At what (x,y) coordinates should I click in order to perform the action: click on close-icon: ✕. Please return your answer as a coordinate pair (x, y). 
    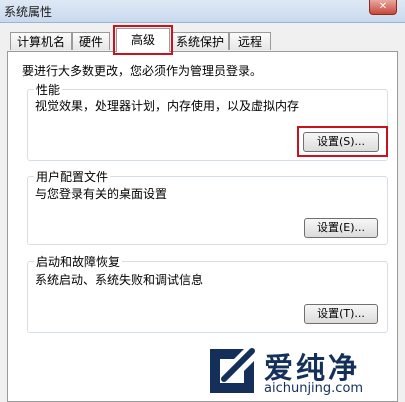
    Looking at the image, I should click on (383, 6).